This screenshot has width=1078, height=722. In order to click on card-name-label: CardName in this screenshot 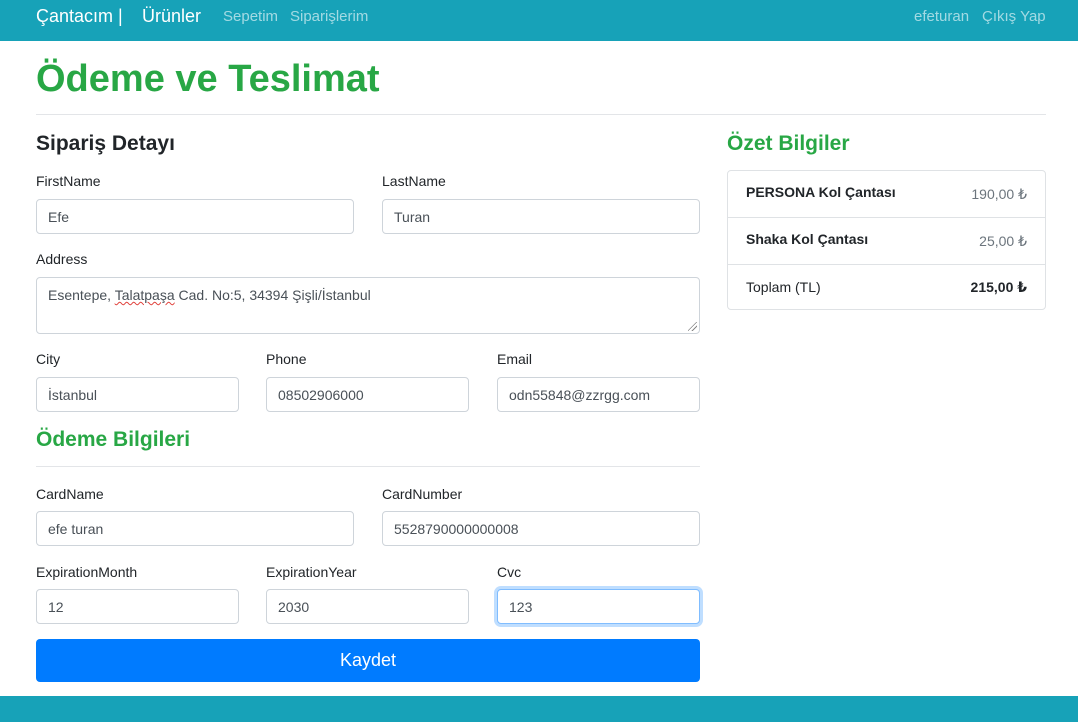, I will do `click(70, 494)`.